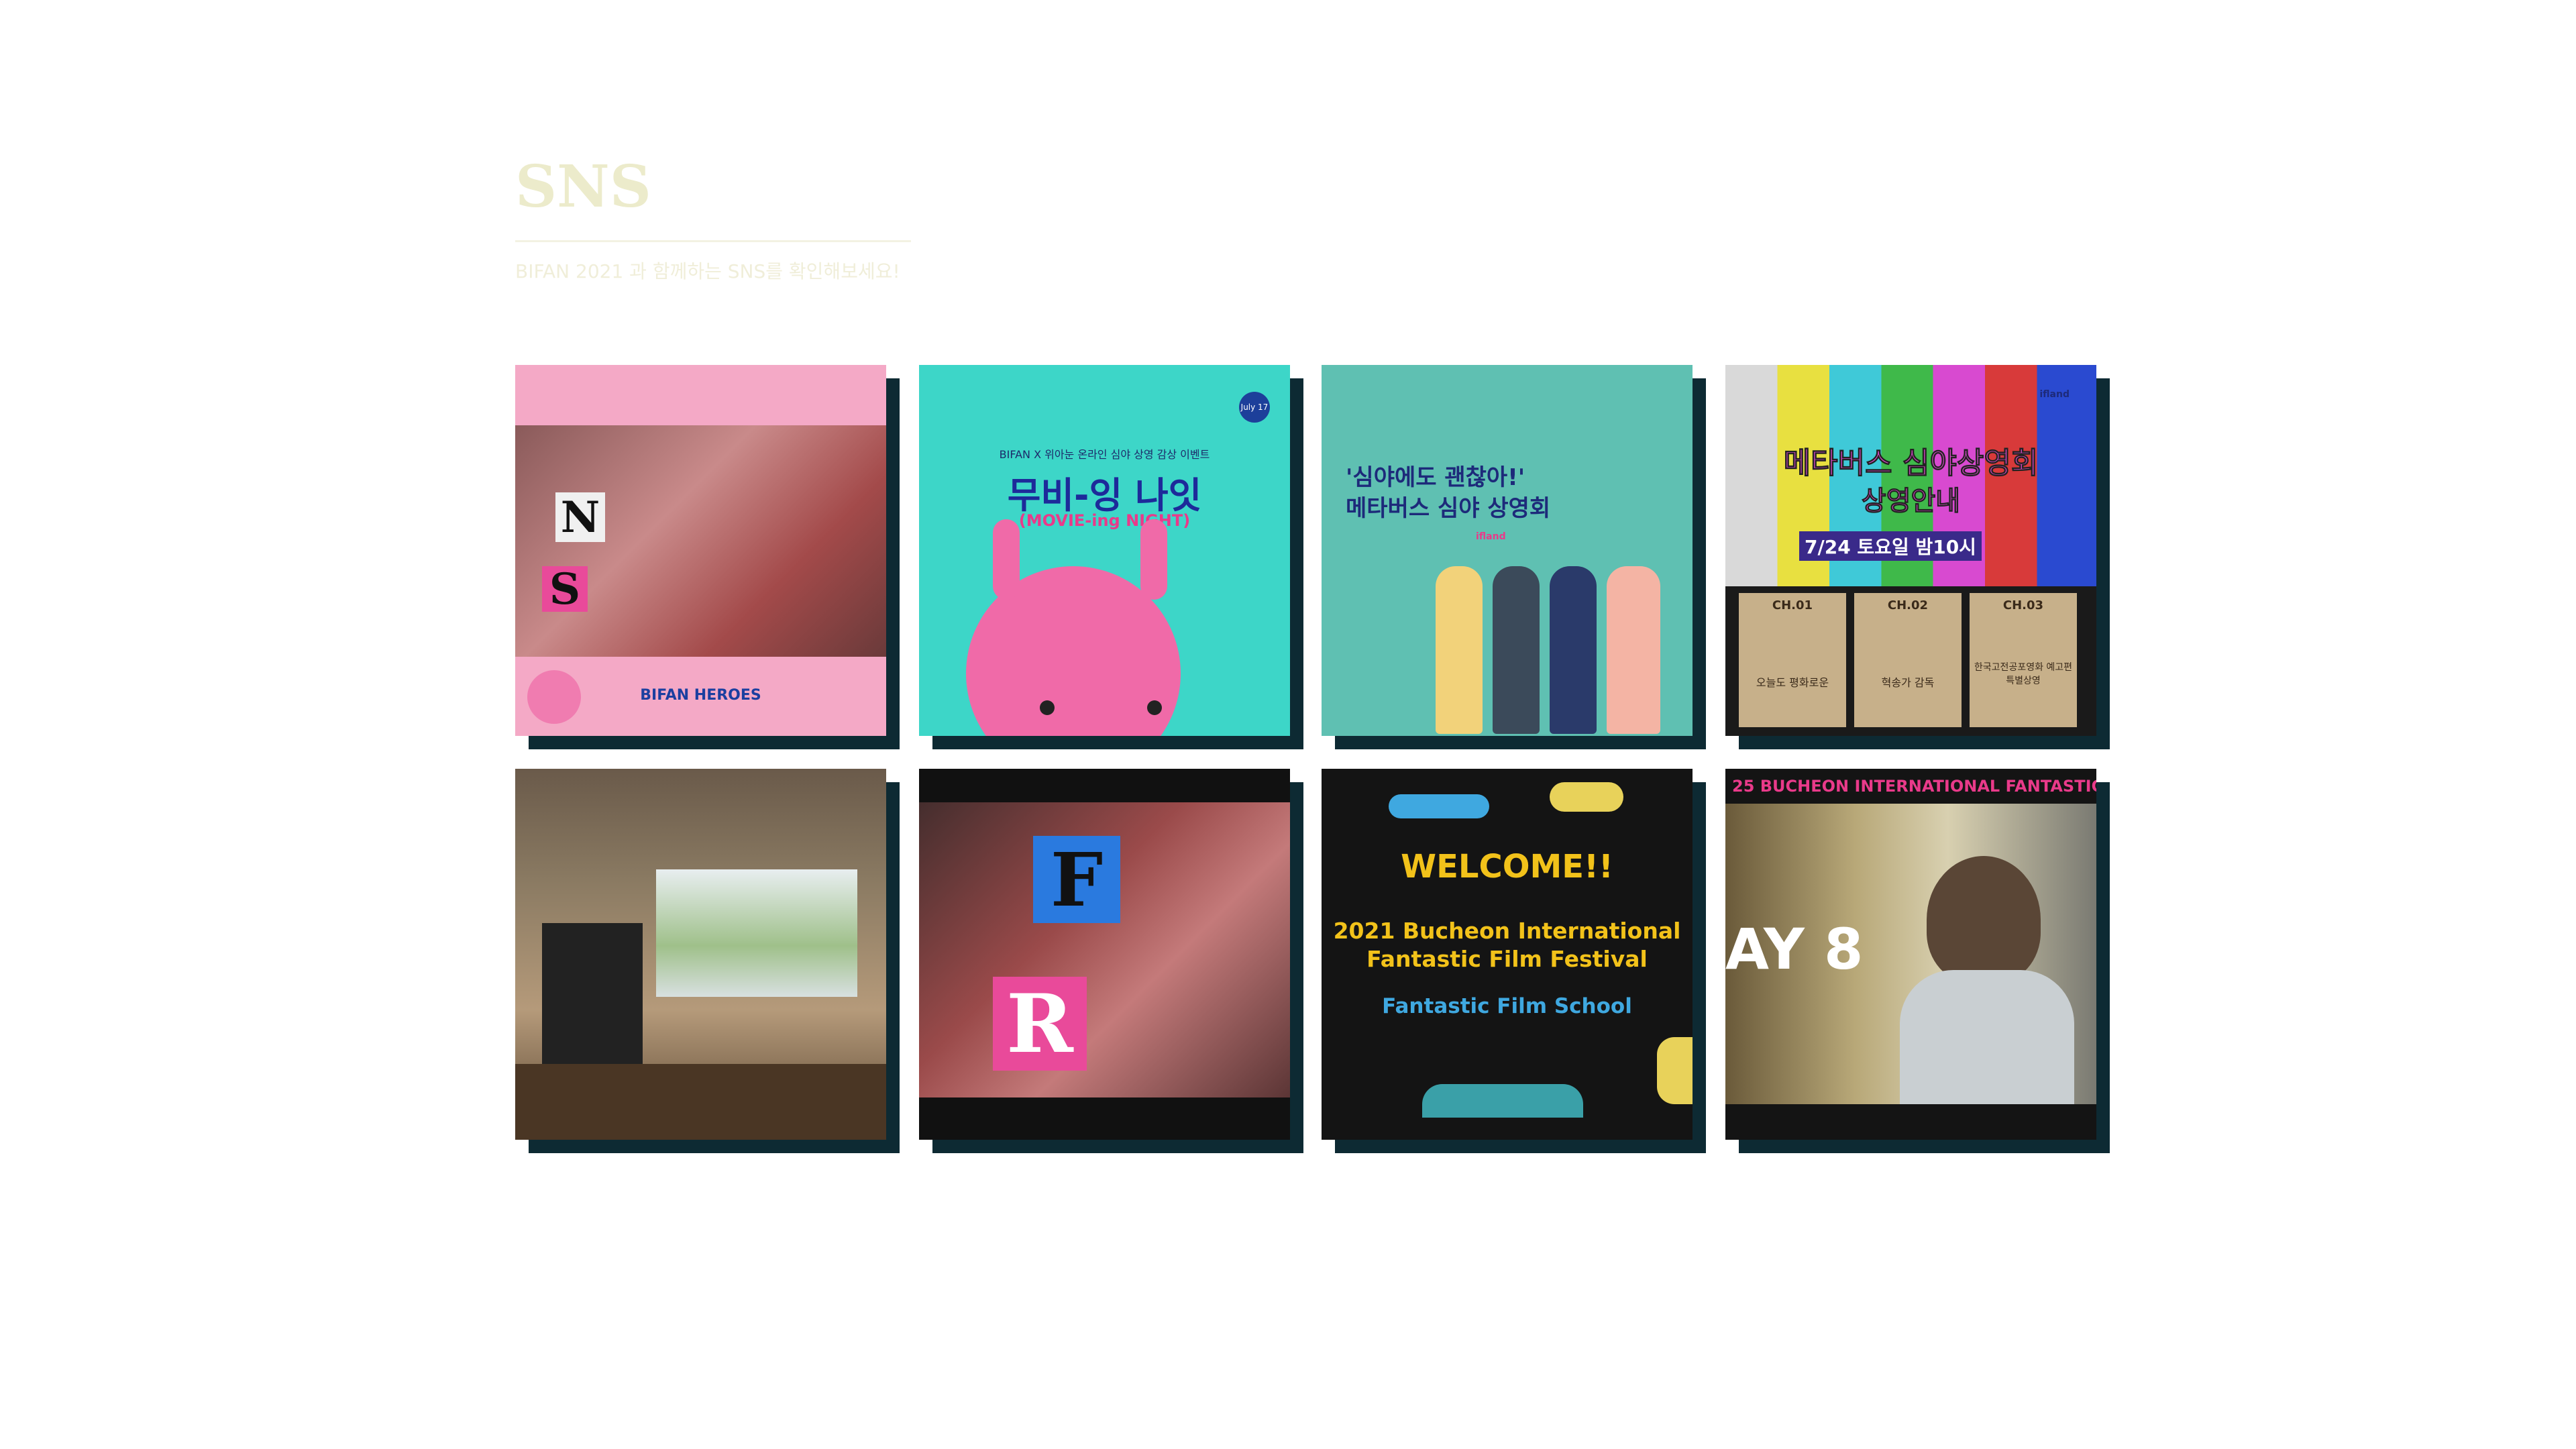 Image resolution: width=2576 pixels, height=1449 pixels. Describe the element at coordinates (2023, 660) in the screenshot. I see `channel-card: CH.03 한국고전공포영화 예고편 특별상영` at that location.